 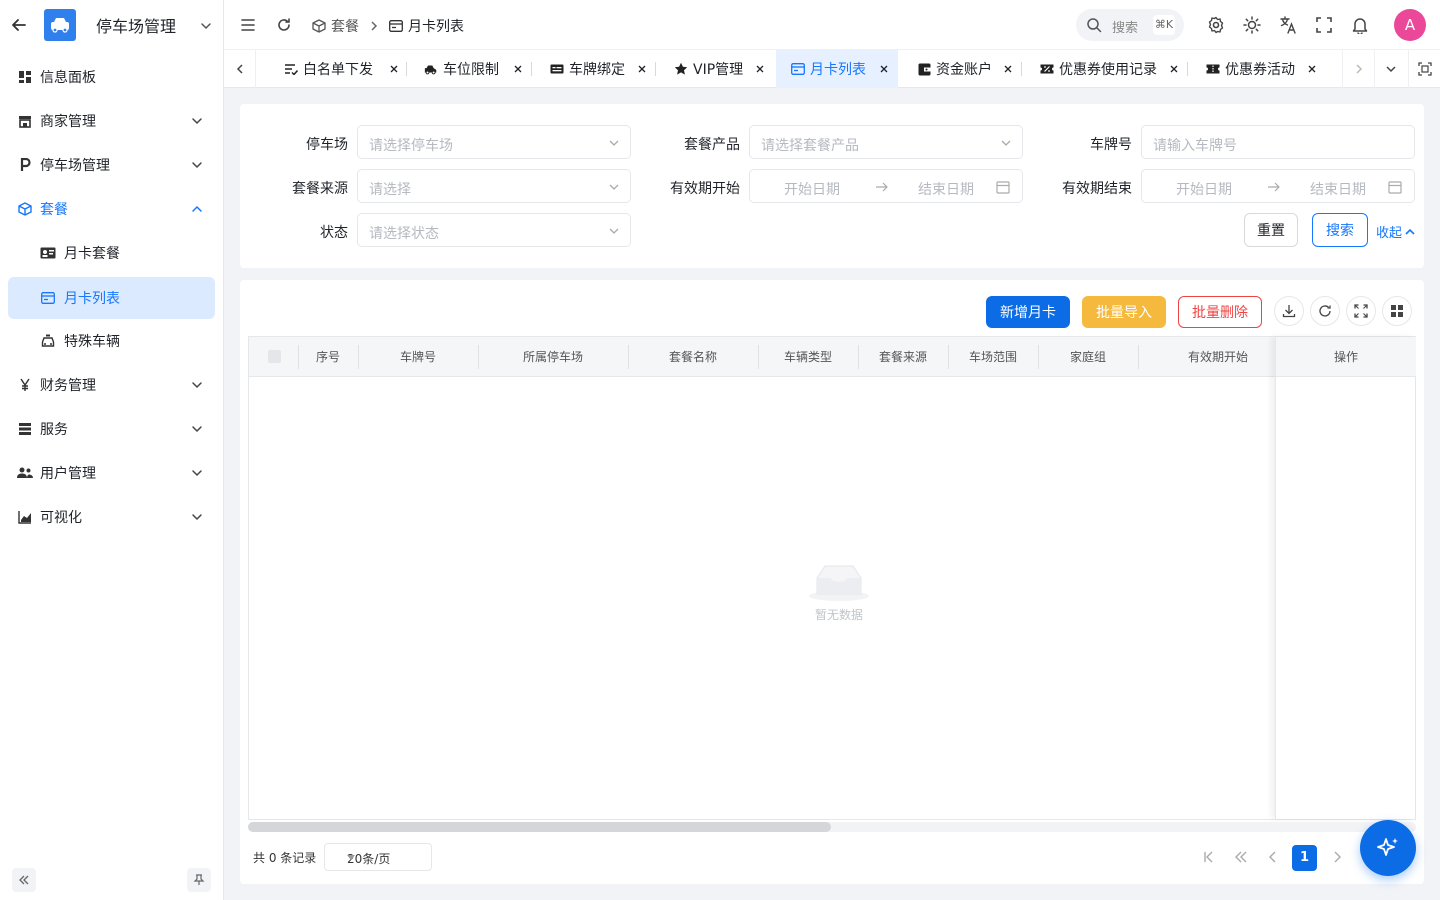 What do you see at coordinates (111, 121) in the screenshot?
I see `sidebar-item-merchant: 商家管理` at bounding box center [111, 121].